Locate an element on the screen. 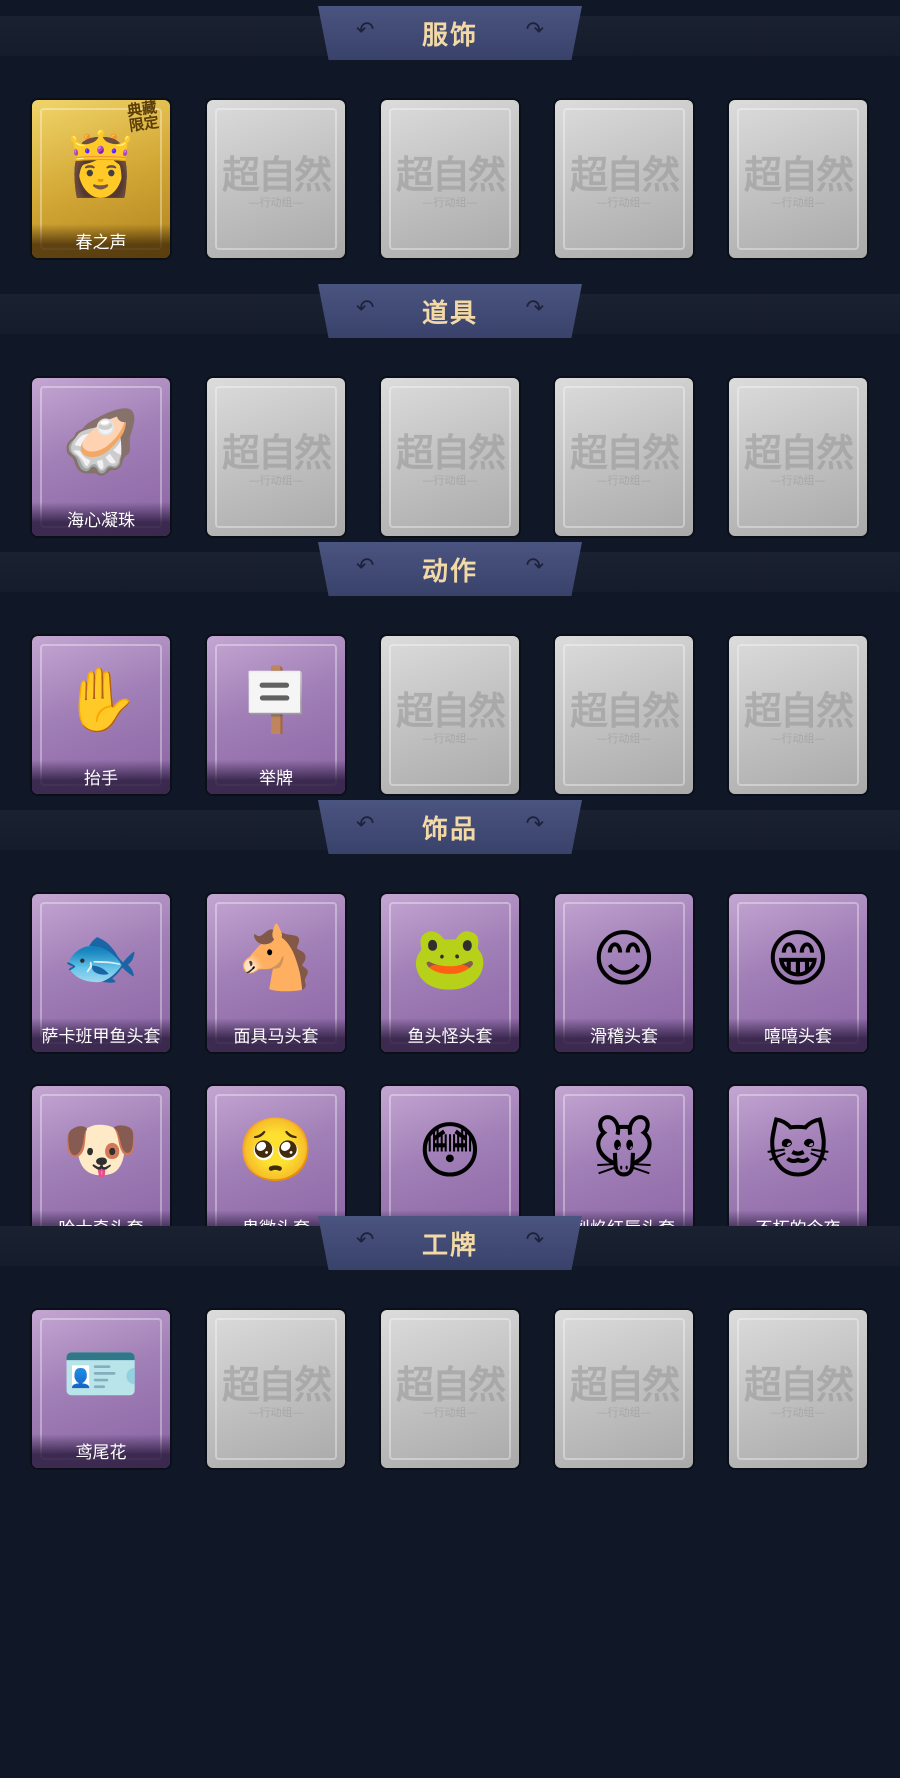 This screenshot has height=1778, width=900. horse-head-icon: 🐴 is located at coordinates (276, 957).